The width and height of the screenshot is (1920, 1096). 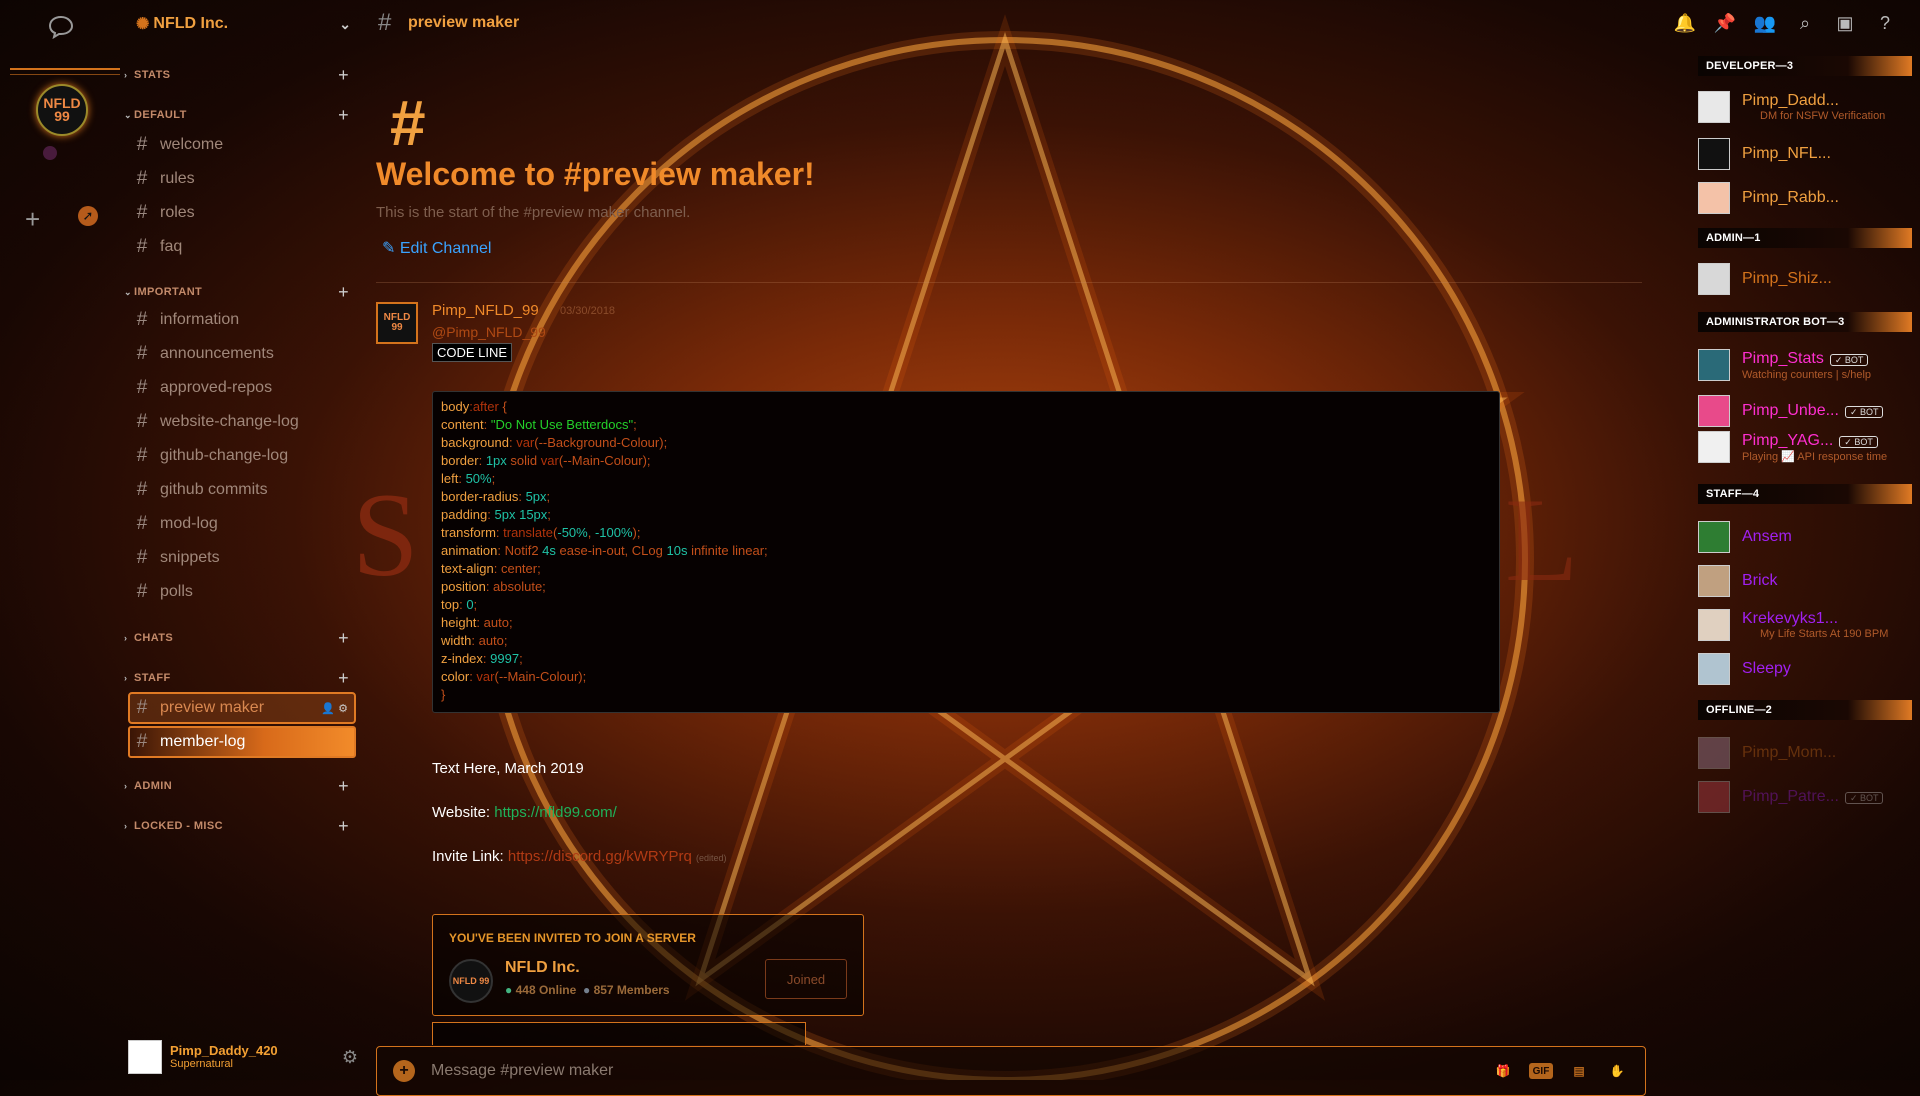 I want to click on message-timestamp: 03/30/2018, so click(x=588, y=311).